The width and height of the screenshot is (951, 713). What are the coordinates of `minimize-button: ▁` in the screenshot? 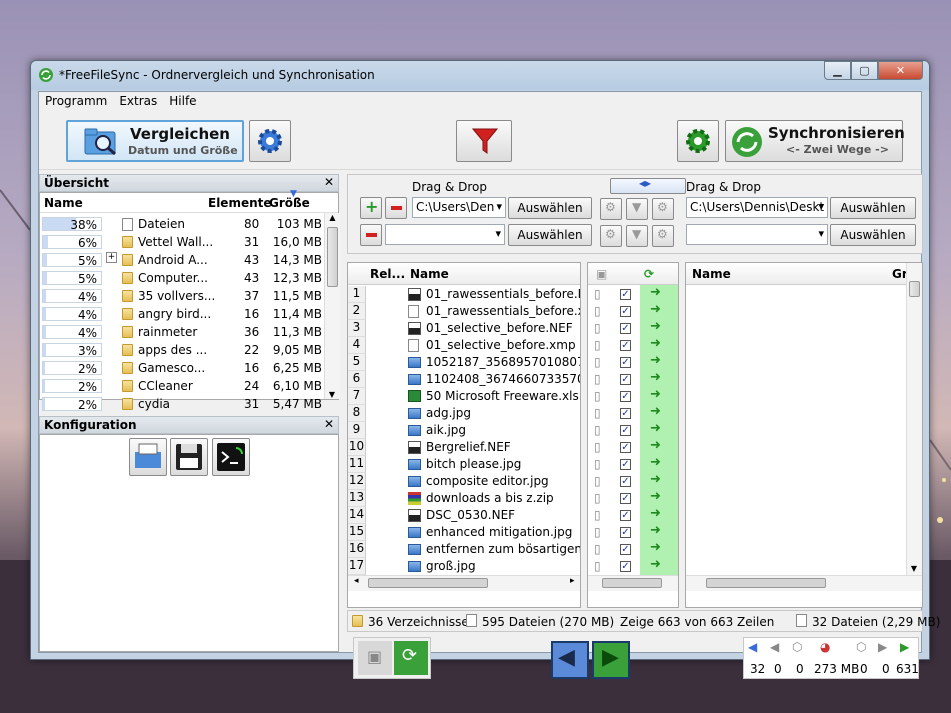 It's located at (837, 70).